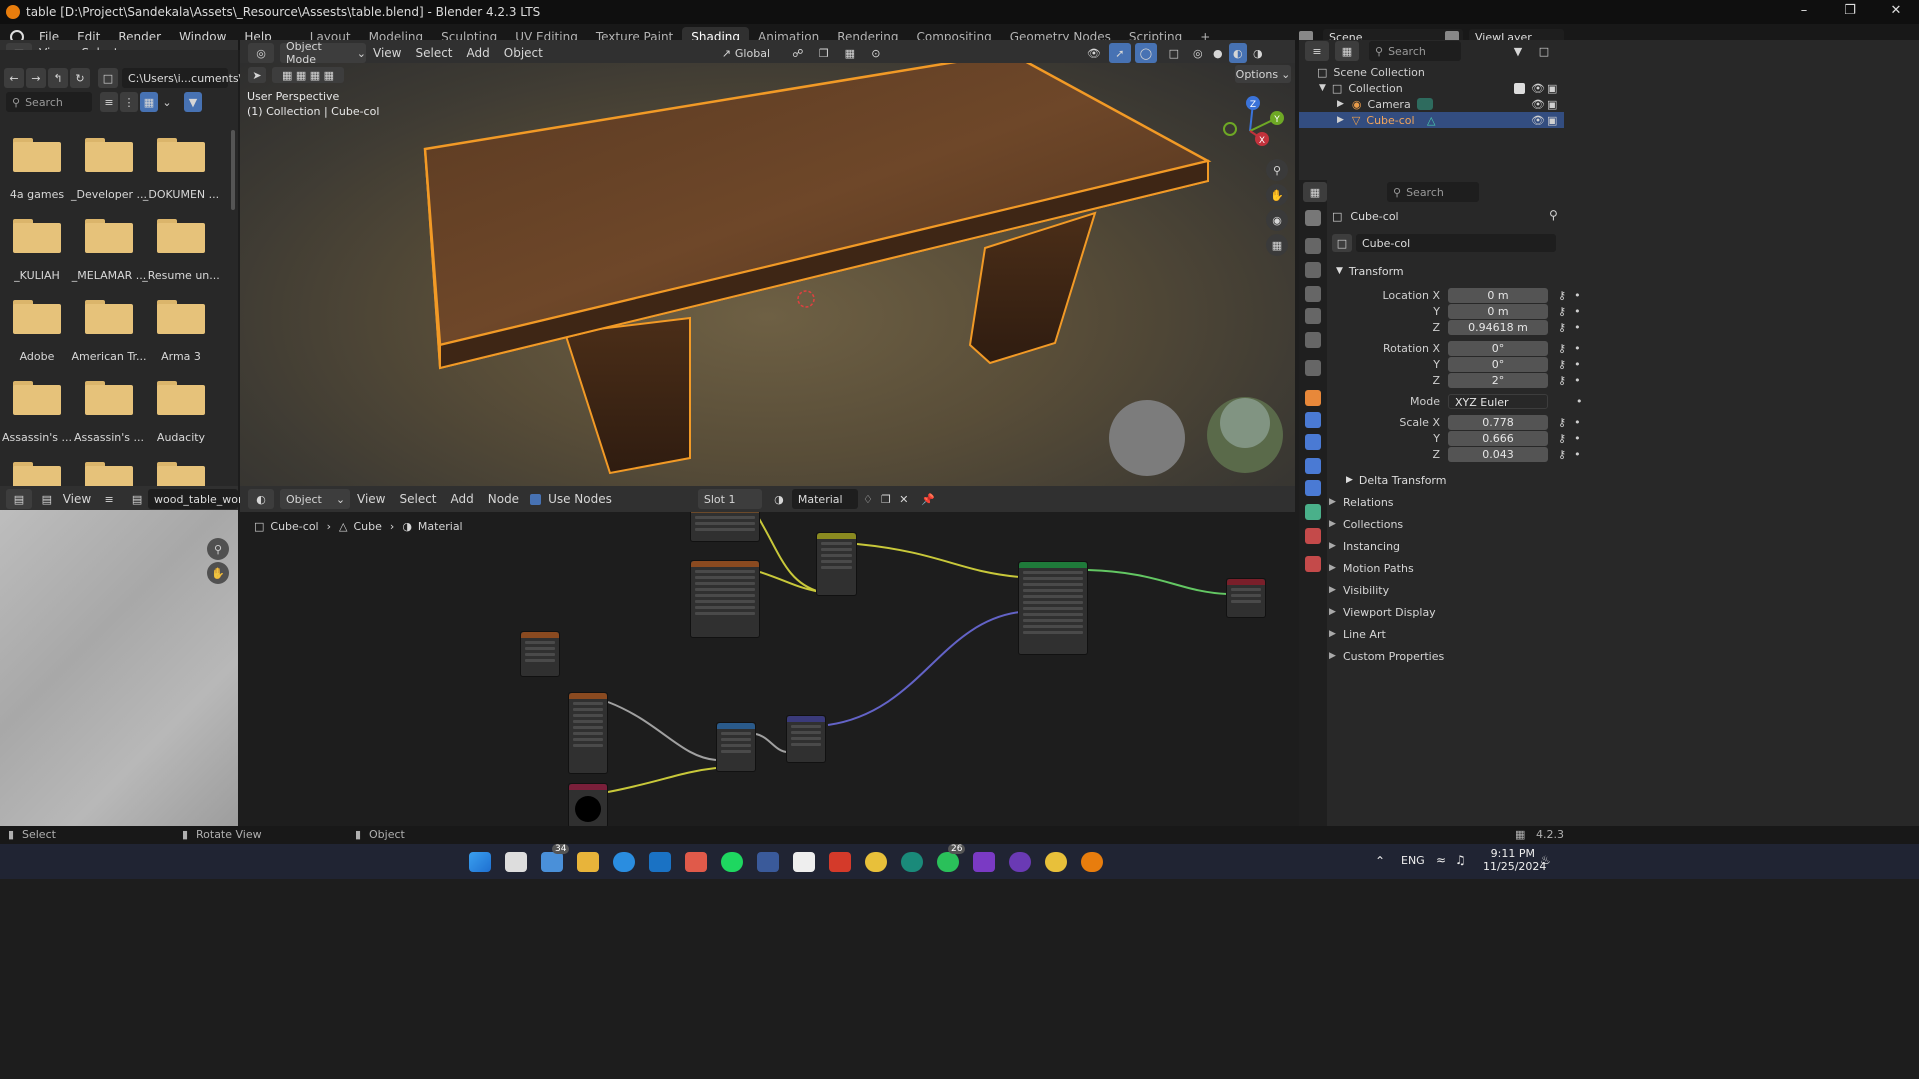 The image size is (1919, 1079). Describe the element at coordinates (732, 862) in the screenshot. I see `spotify-icon` at that location.